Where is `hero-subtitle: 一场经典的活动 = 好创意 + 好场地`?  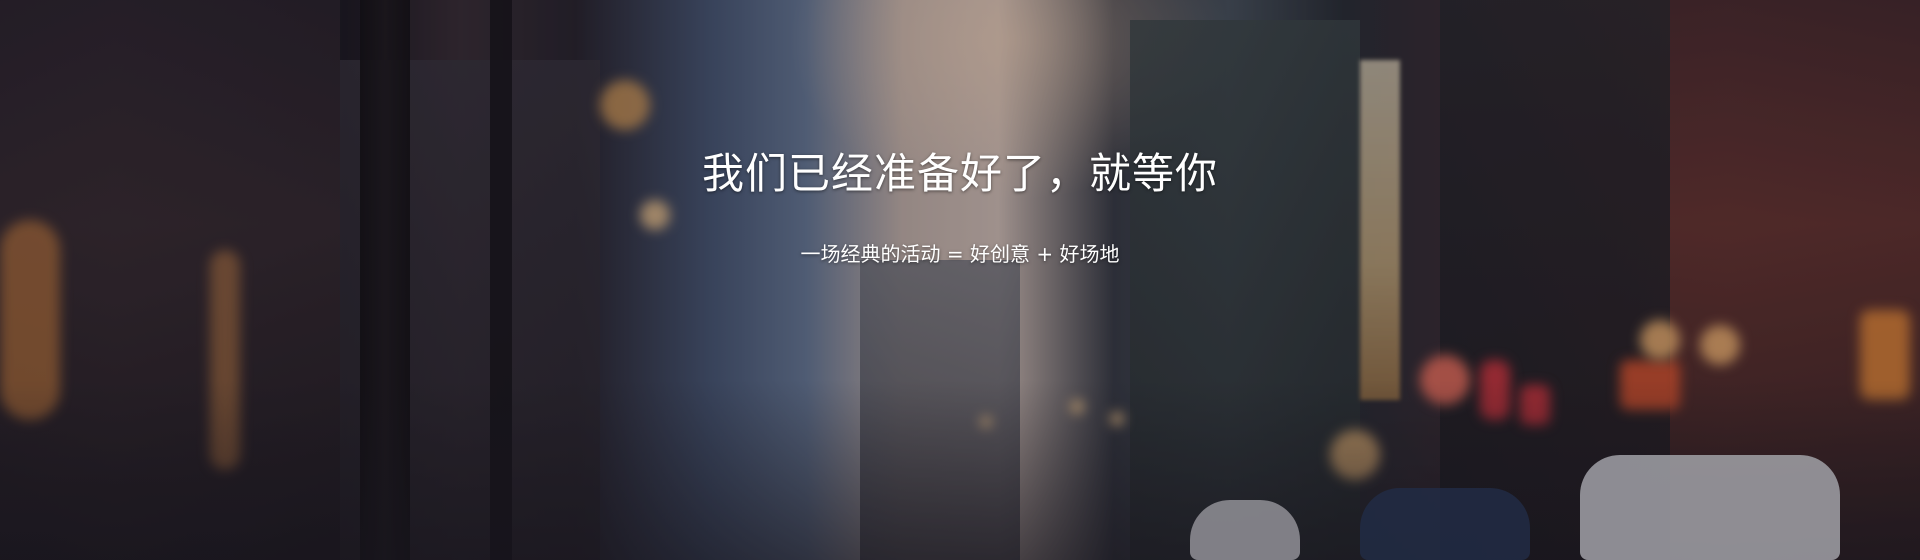 hero-subtitle: 一场经典的活动 = 好创意 + 好场地 is located at coordinates (960, 254).